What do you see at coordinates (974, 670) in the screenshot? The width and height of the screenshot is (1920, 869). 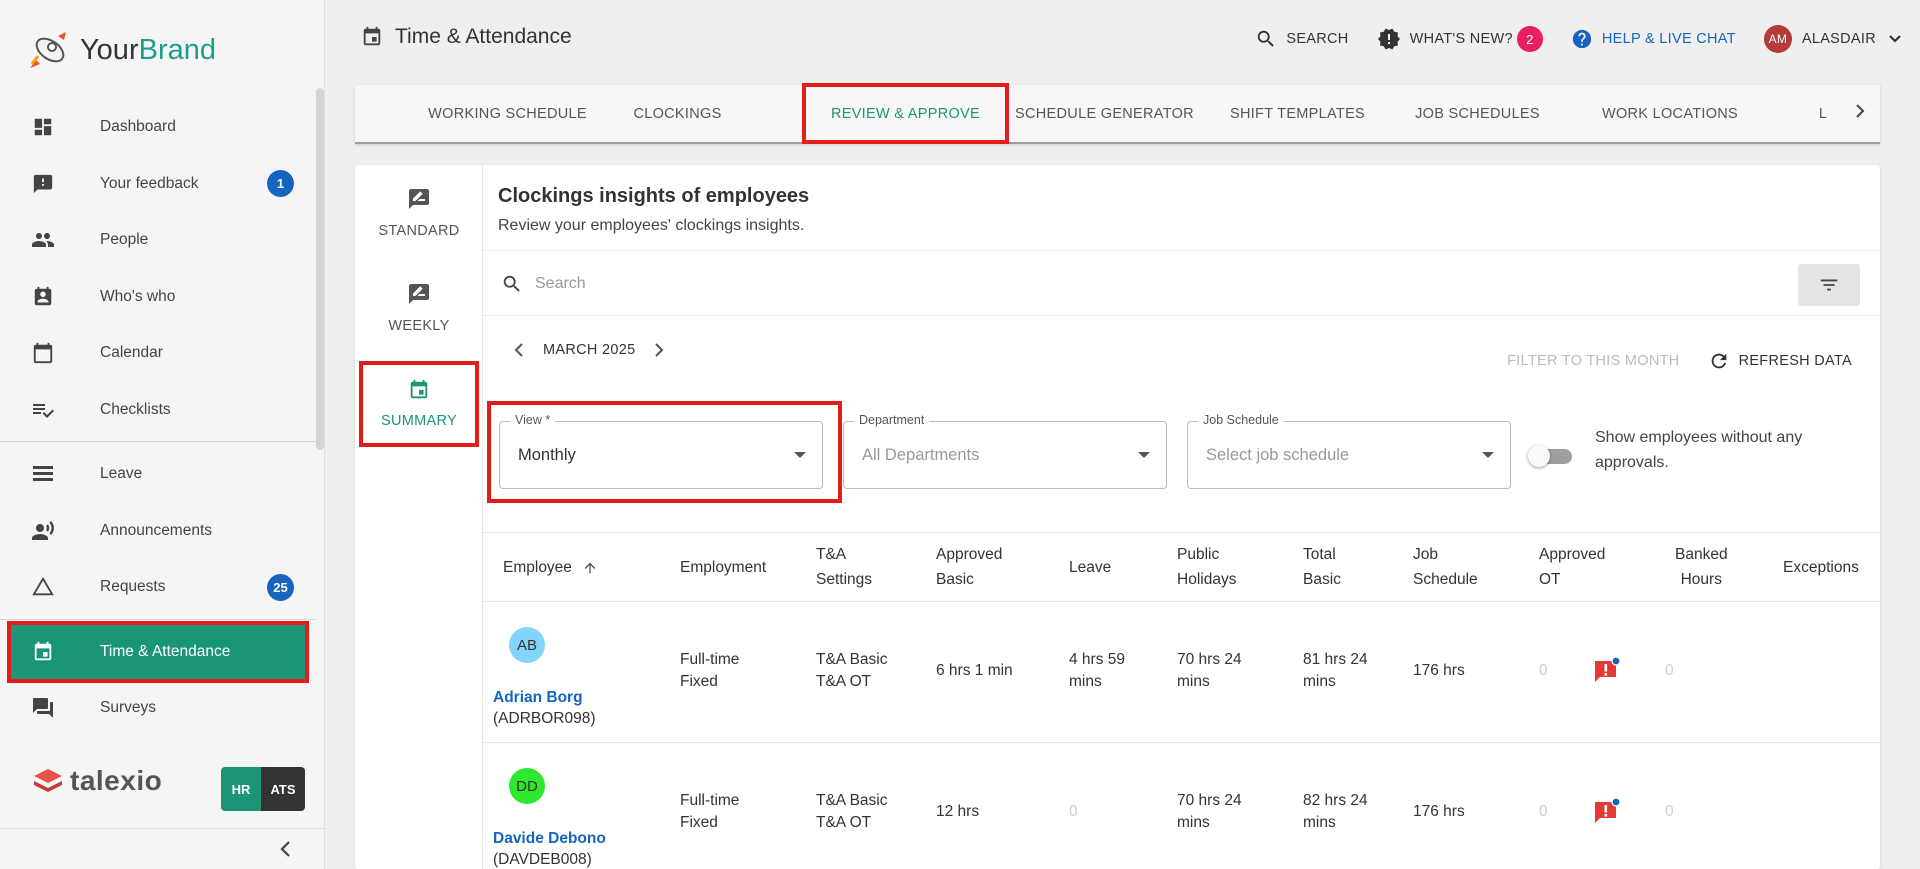 I see `approved-basic-cell: 6 hrs 1 min` at bounding box center [974, 670].